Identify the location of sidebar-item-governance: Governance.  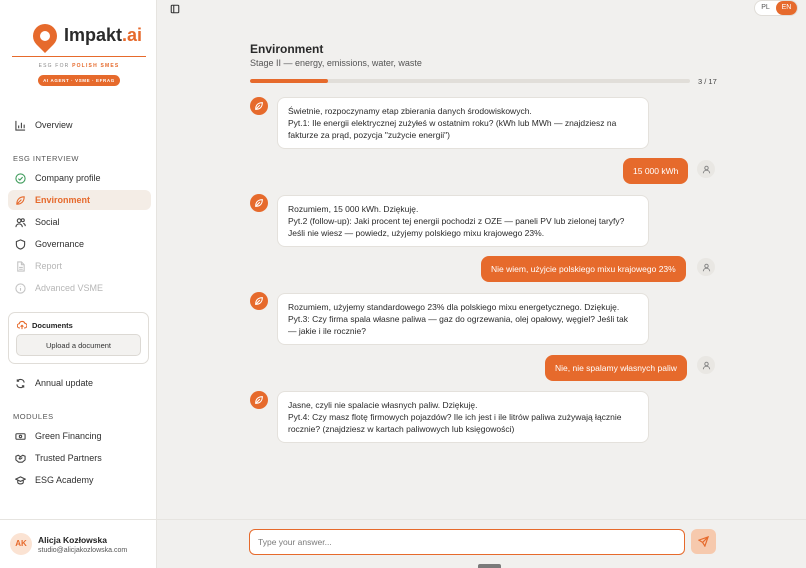
(79, 244).